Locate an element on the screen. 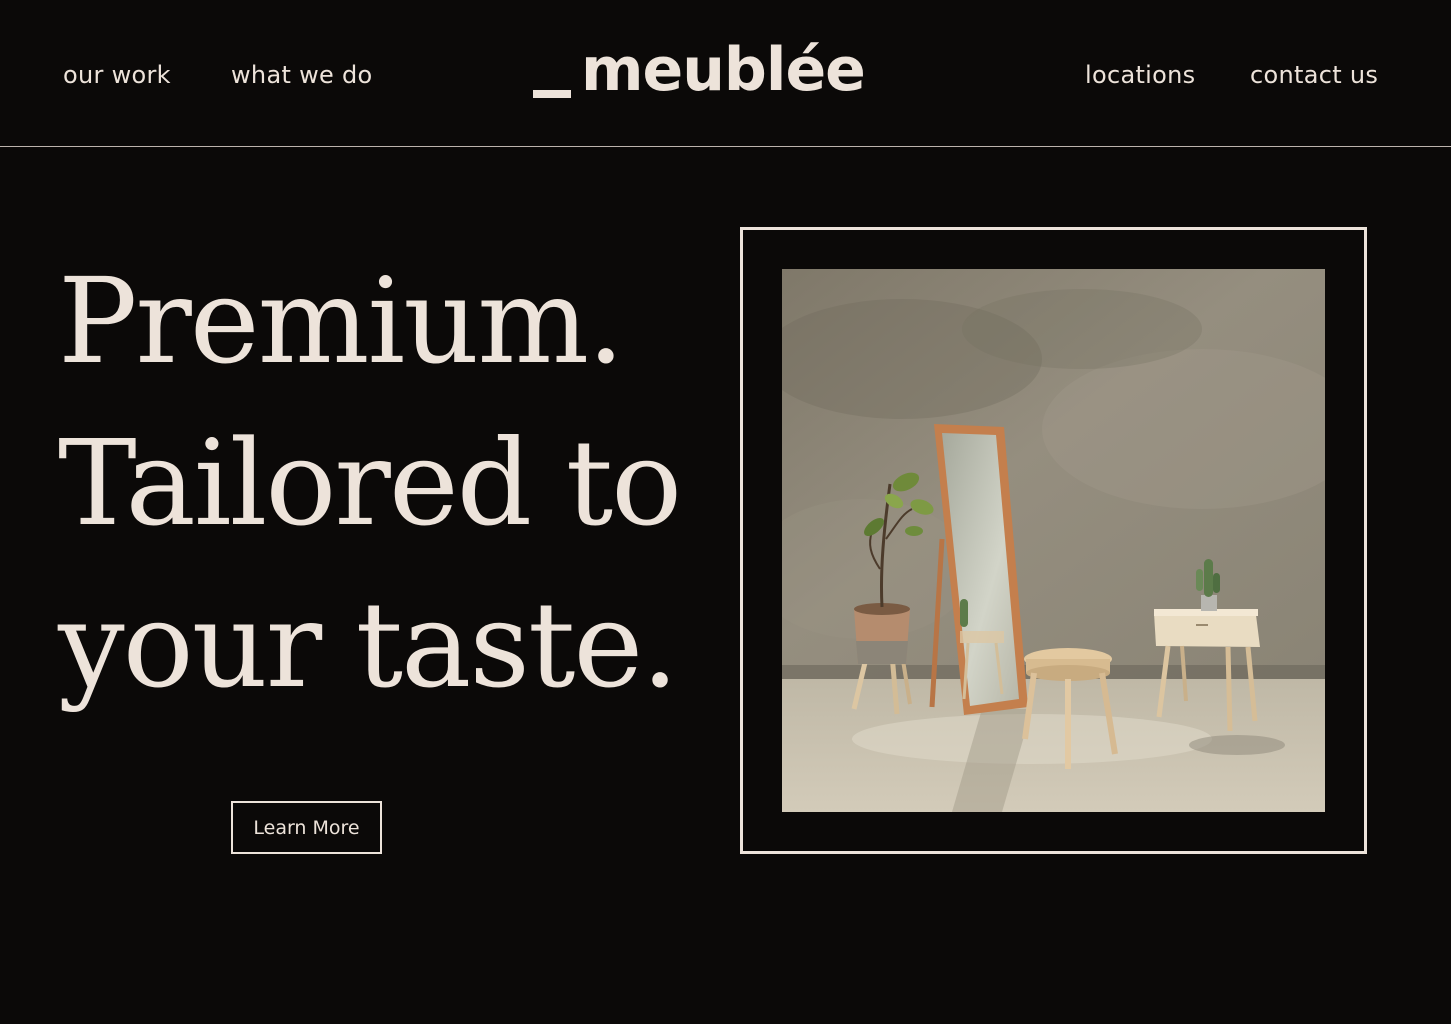  nav-link-contact-us: contact us is located at coordinates (1314, 75).